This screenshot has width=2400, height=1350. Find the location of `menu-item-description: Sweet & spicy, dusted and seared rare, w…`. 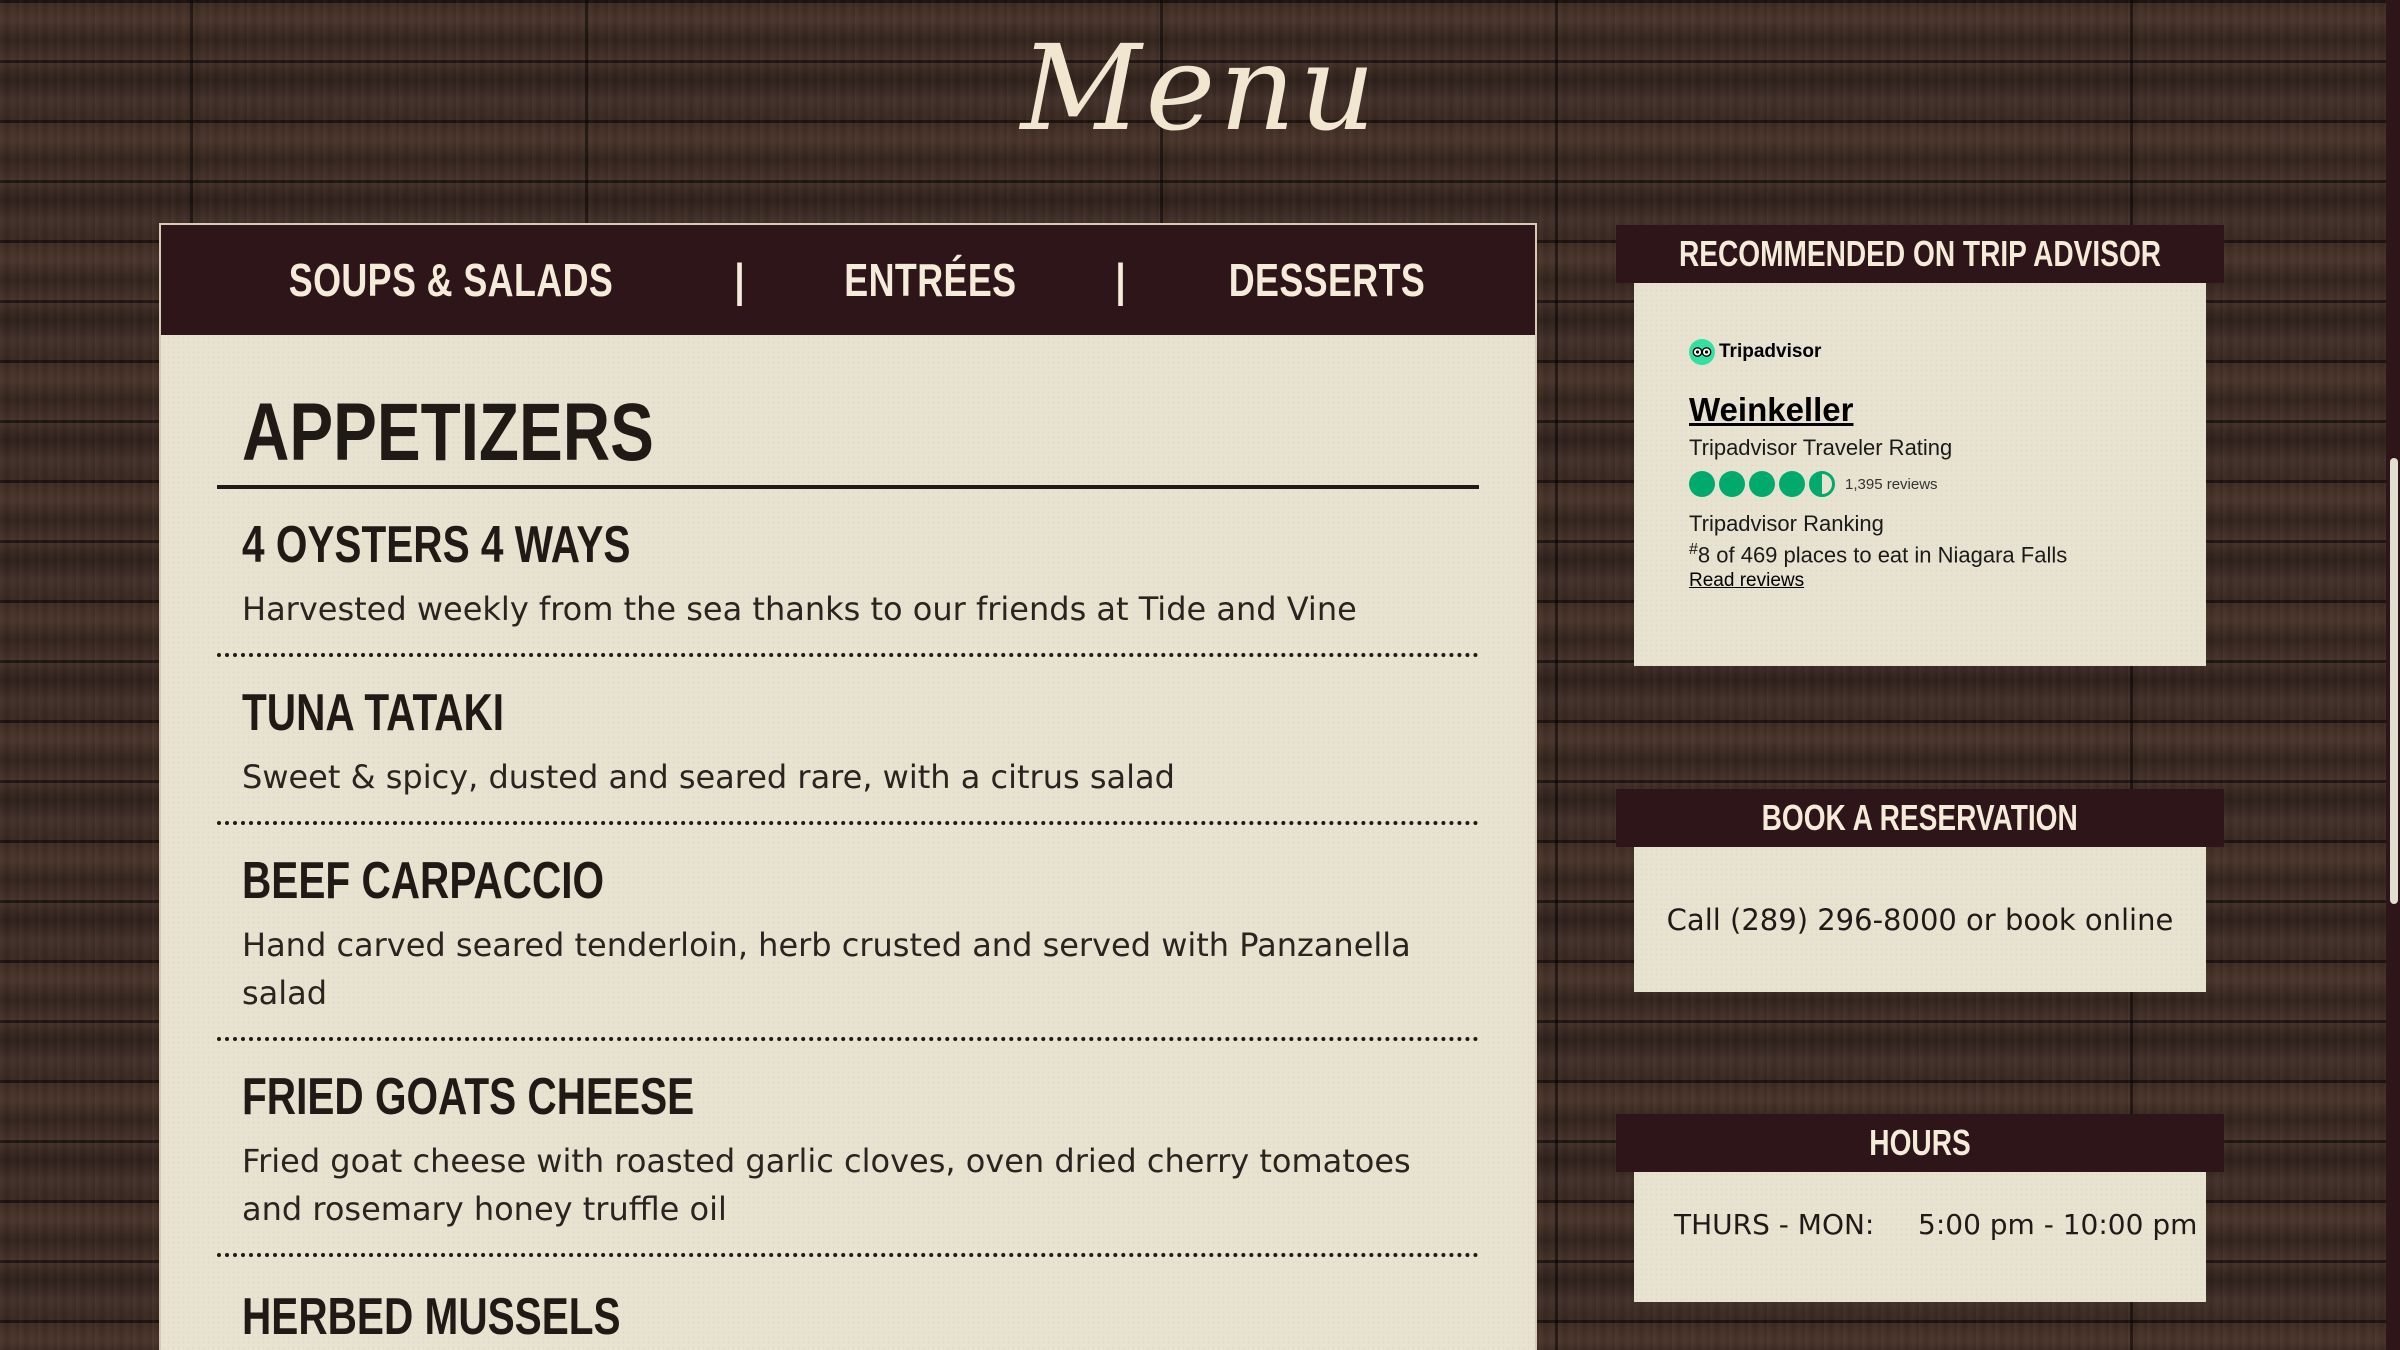

menu-item-description: Sweet & spicy, dusted and seared rare, w… is located at coordinates (708, 777).